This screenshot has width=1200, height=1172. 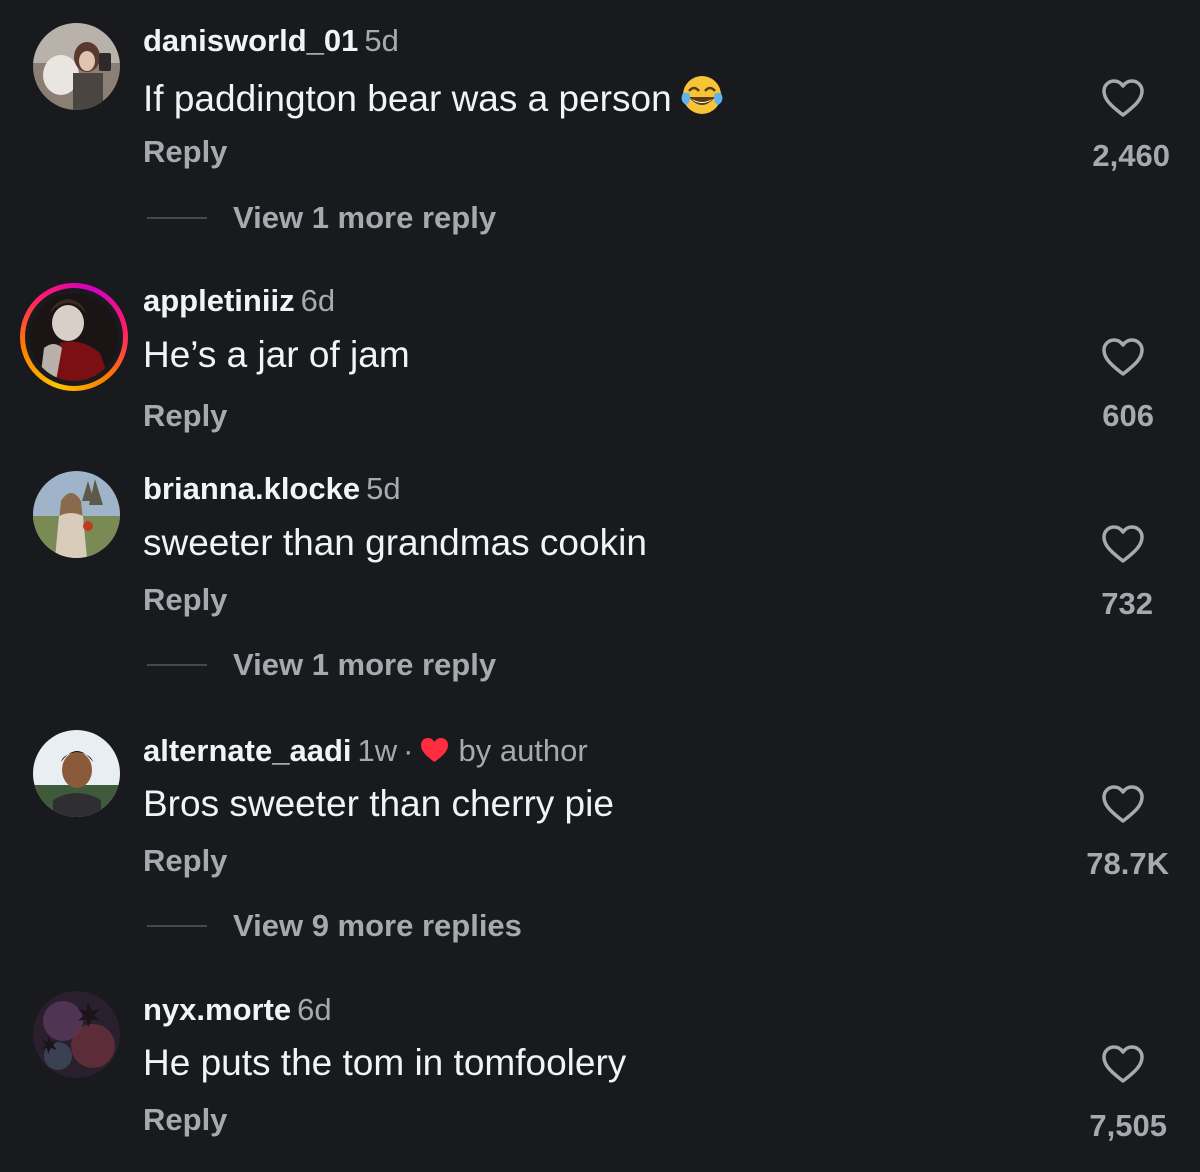 What do you see at coordinates (385, 1062) in the screenshot?
I see `comment-text: He puts the tom in tomfoolery` at bounding box center [385, 1062].